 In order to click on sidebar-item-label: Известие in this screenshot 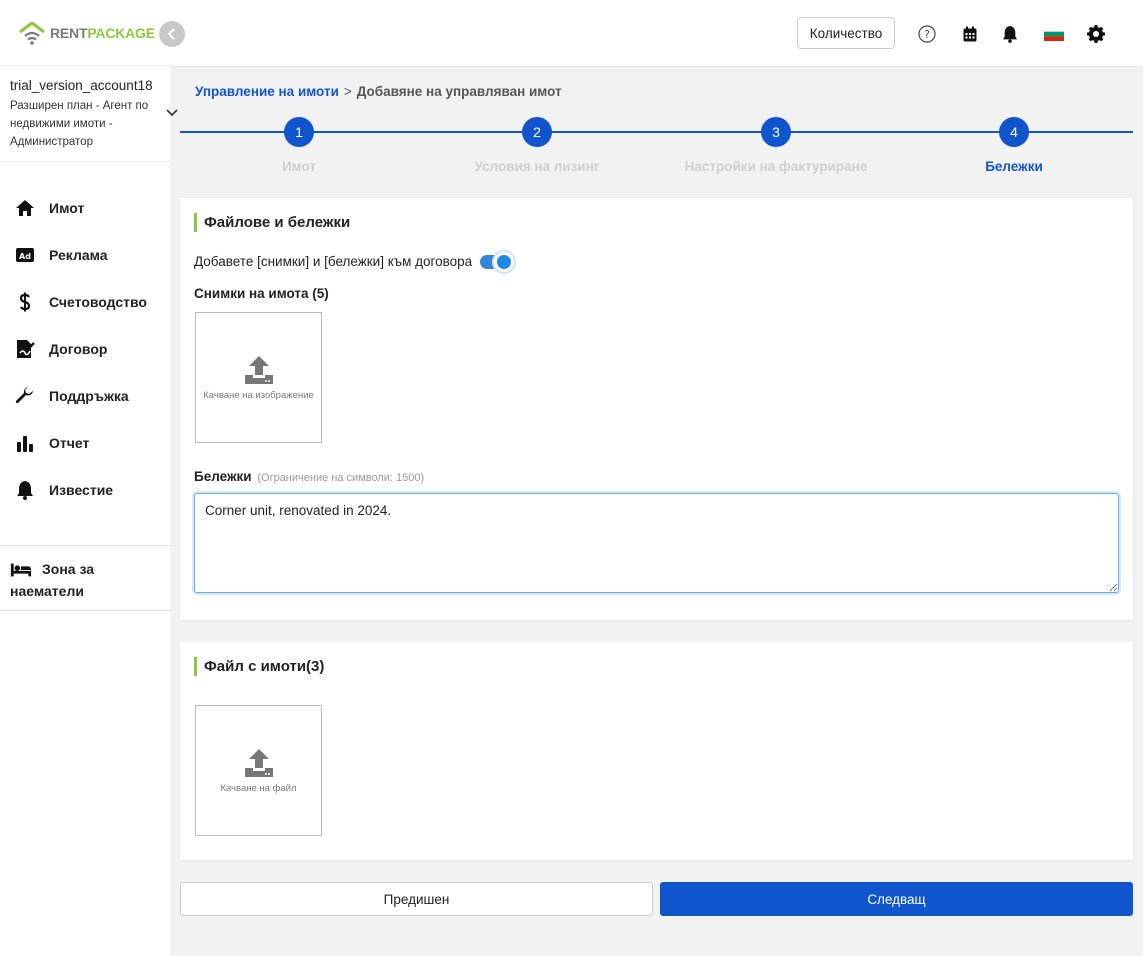, I will do `click(81, 489)`.